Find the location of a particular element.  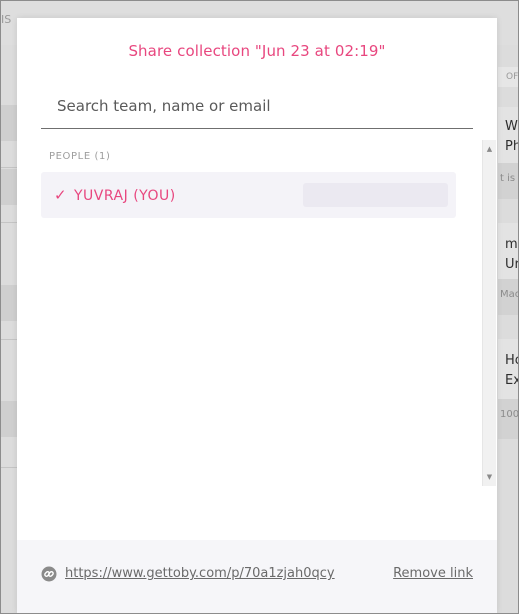

background-card-column: W Ph t is a m Ur Mac Ho Ex 100_ is located at coordinates (508, 329).